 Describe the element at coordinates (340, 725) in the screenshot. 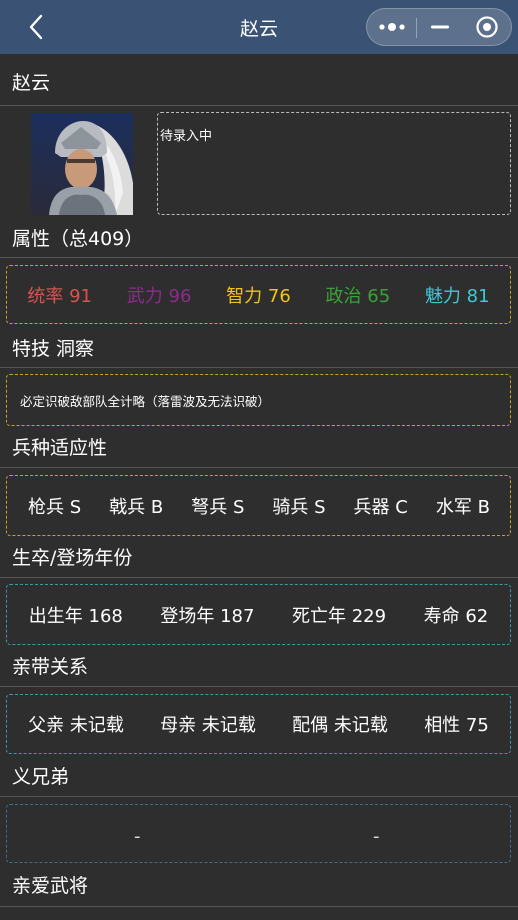

I see `spouse: 配偶 未记载` at that location.